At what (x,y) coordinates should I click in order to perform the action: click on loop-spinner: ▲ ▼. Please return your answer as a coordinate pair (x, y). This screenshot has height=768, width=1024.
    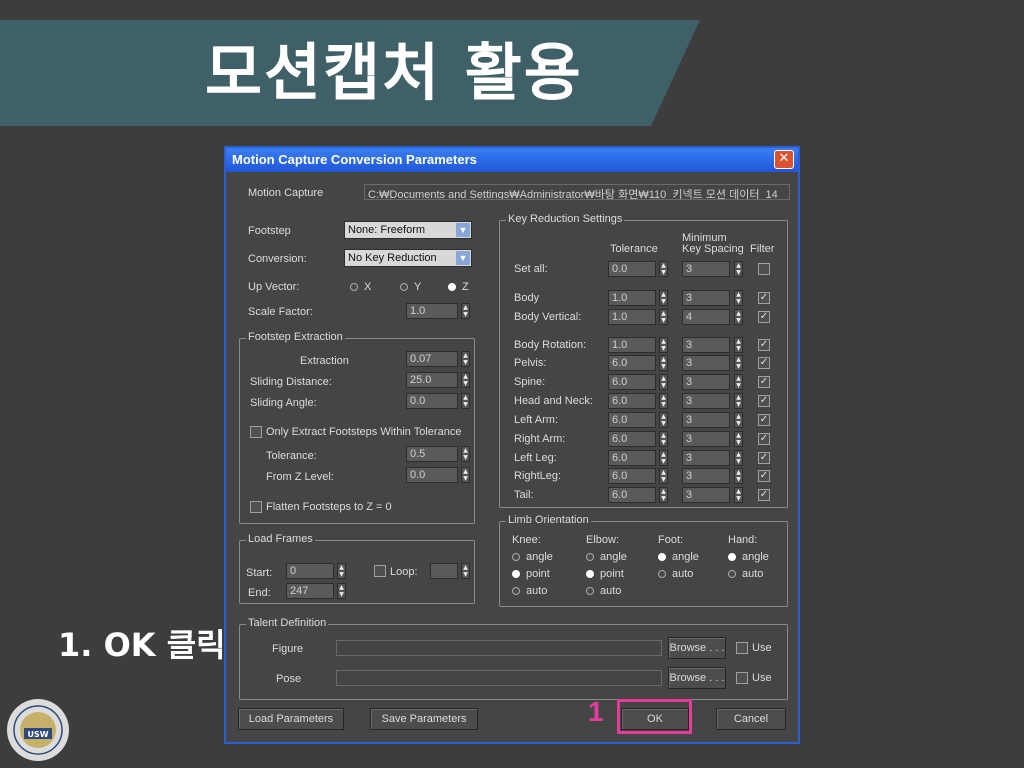
    Looking at the image, I should click on (465, 571).